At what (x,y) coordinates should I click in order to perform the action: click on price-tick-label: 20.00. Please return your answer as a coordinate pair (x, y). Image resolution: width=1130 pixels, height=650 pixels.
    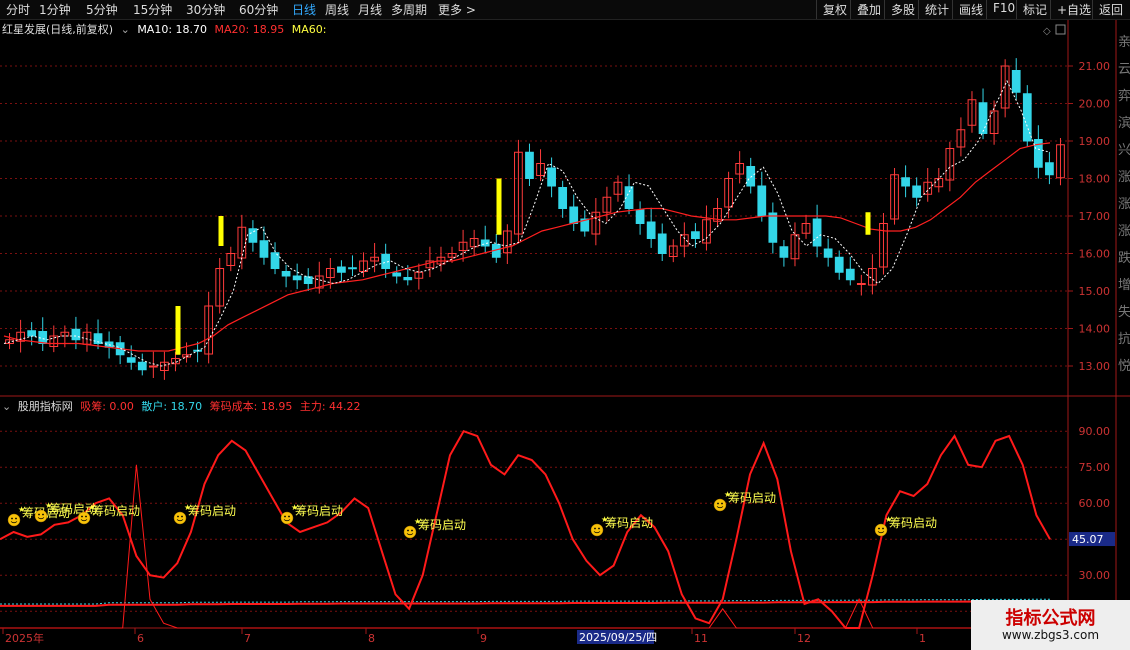
    Looking at the image, I should click on (1095, 104).